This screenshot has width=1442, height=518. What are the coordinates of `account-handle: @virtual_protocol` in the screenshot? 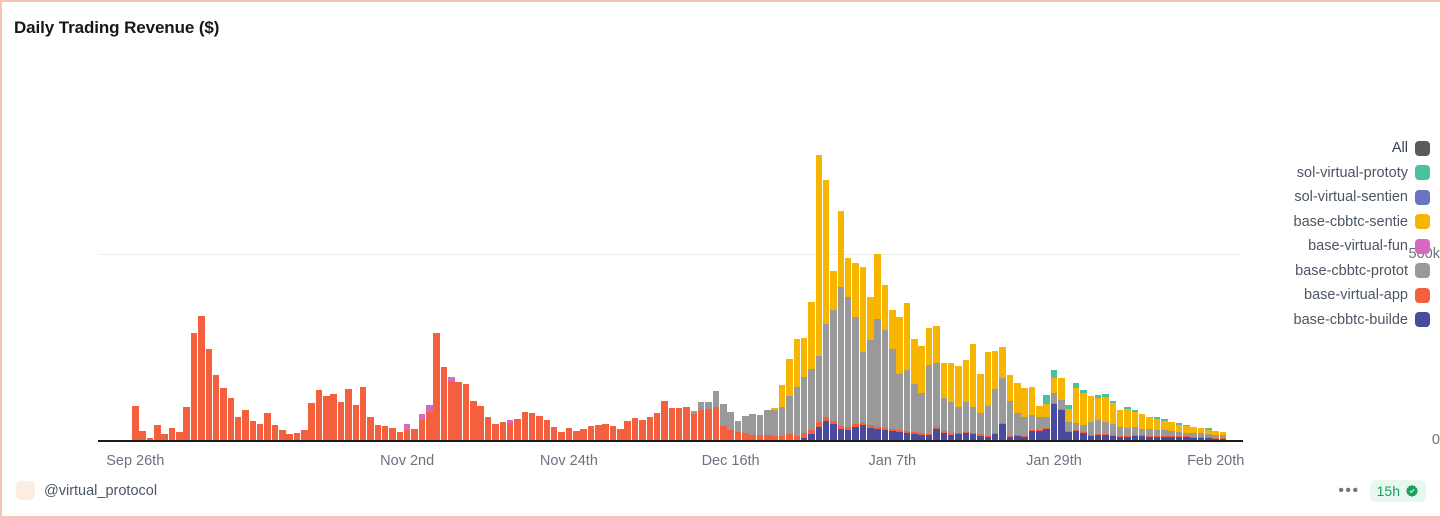 It's located at (86, 490).